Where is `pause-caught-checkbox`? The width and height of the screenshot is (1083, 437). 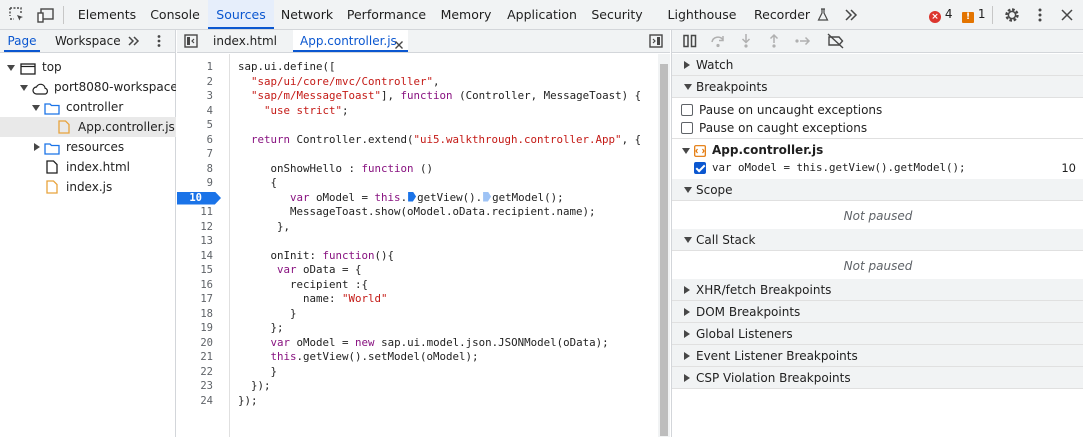
pause-caught-checkbox is located at coordinates (687, 128).